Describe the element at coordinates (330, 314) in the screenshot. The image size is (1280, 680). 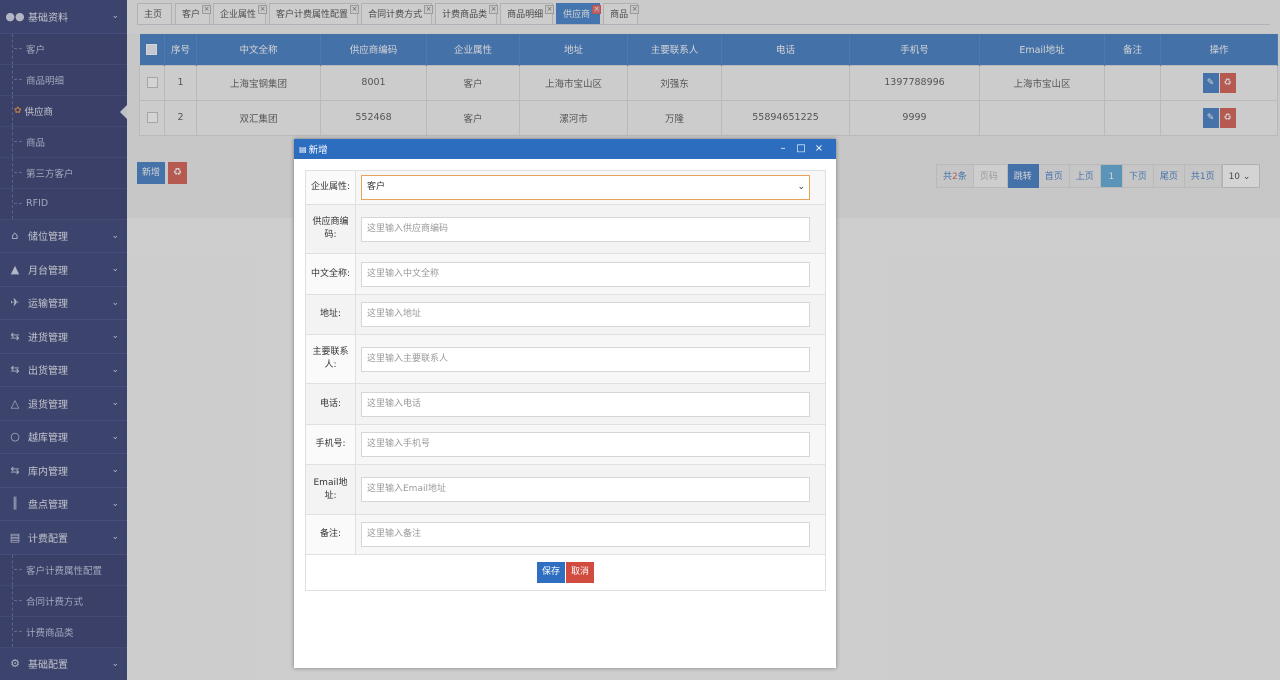
I see `field-label: 地址:` at that location.